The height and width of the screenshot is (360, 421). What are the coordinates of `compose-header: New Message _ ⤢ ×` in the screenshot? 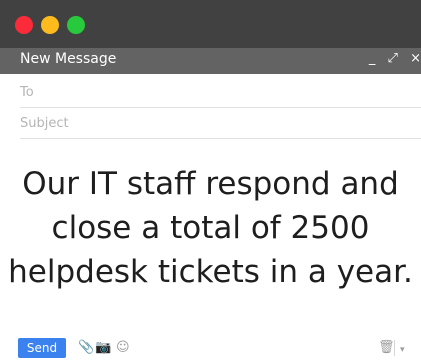 It's located at (210, 61).